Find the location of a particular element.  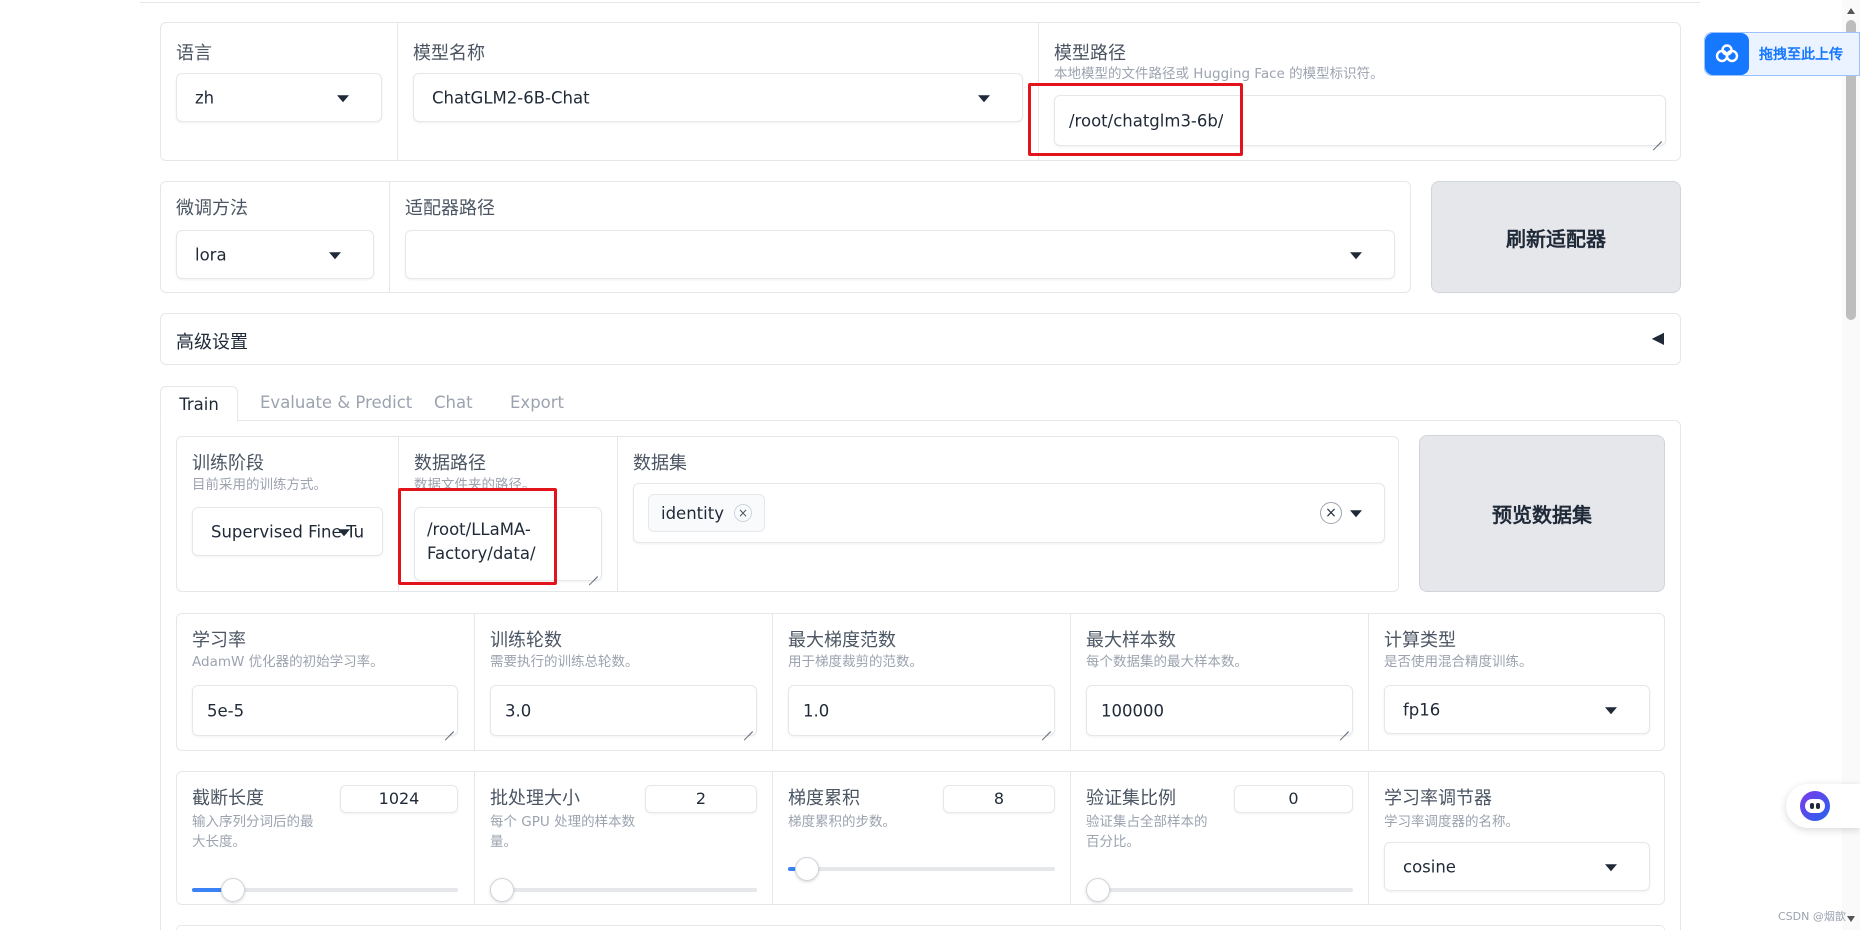

stage-cell: 训练阶段 目前采用的训练方式。 Supervised Fine-Tur is located at coordinates (287, 514).